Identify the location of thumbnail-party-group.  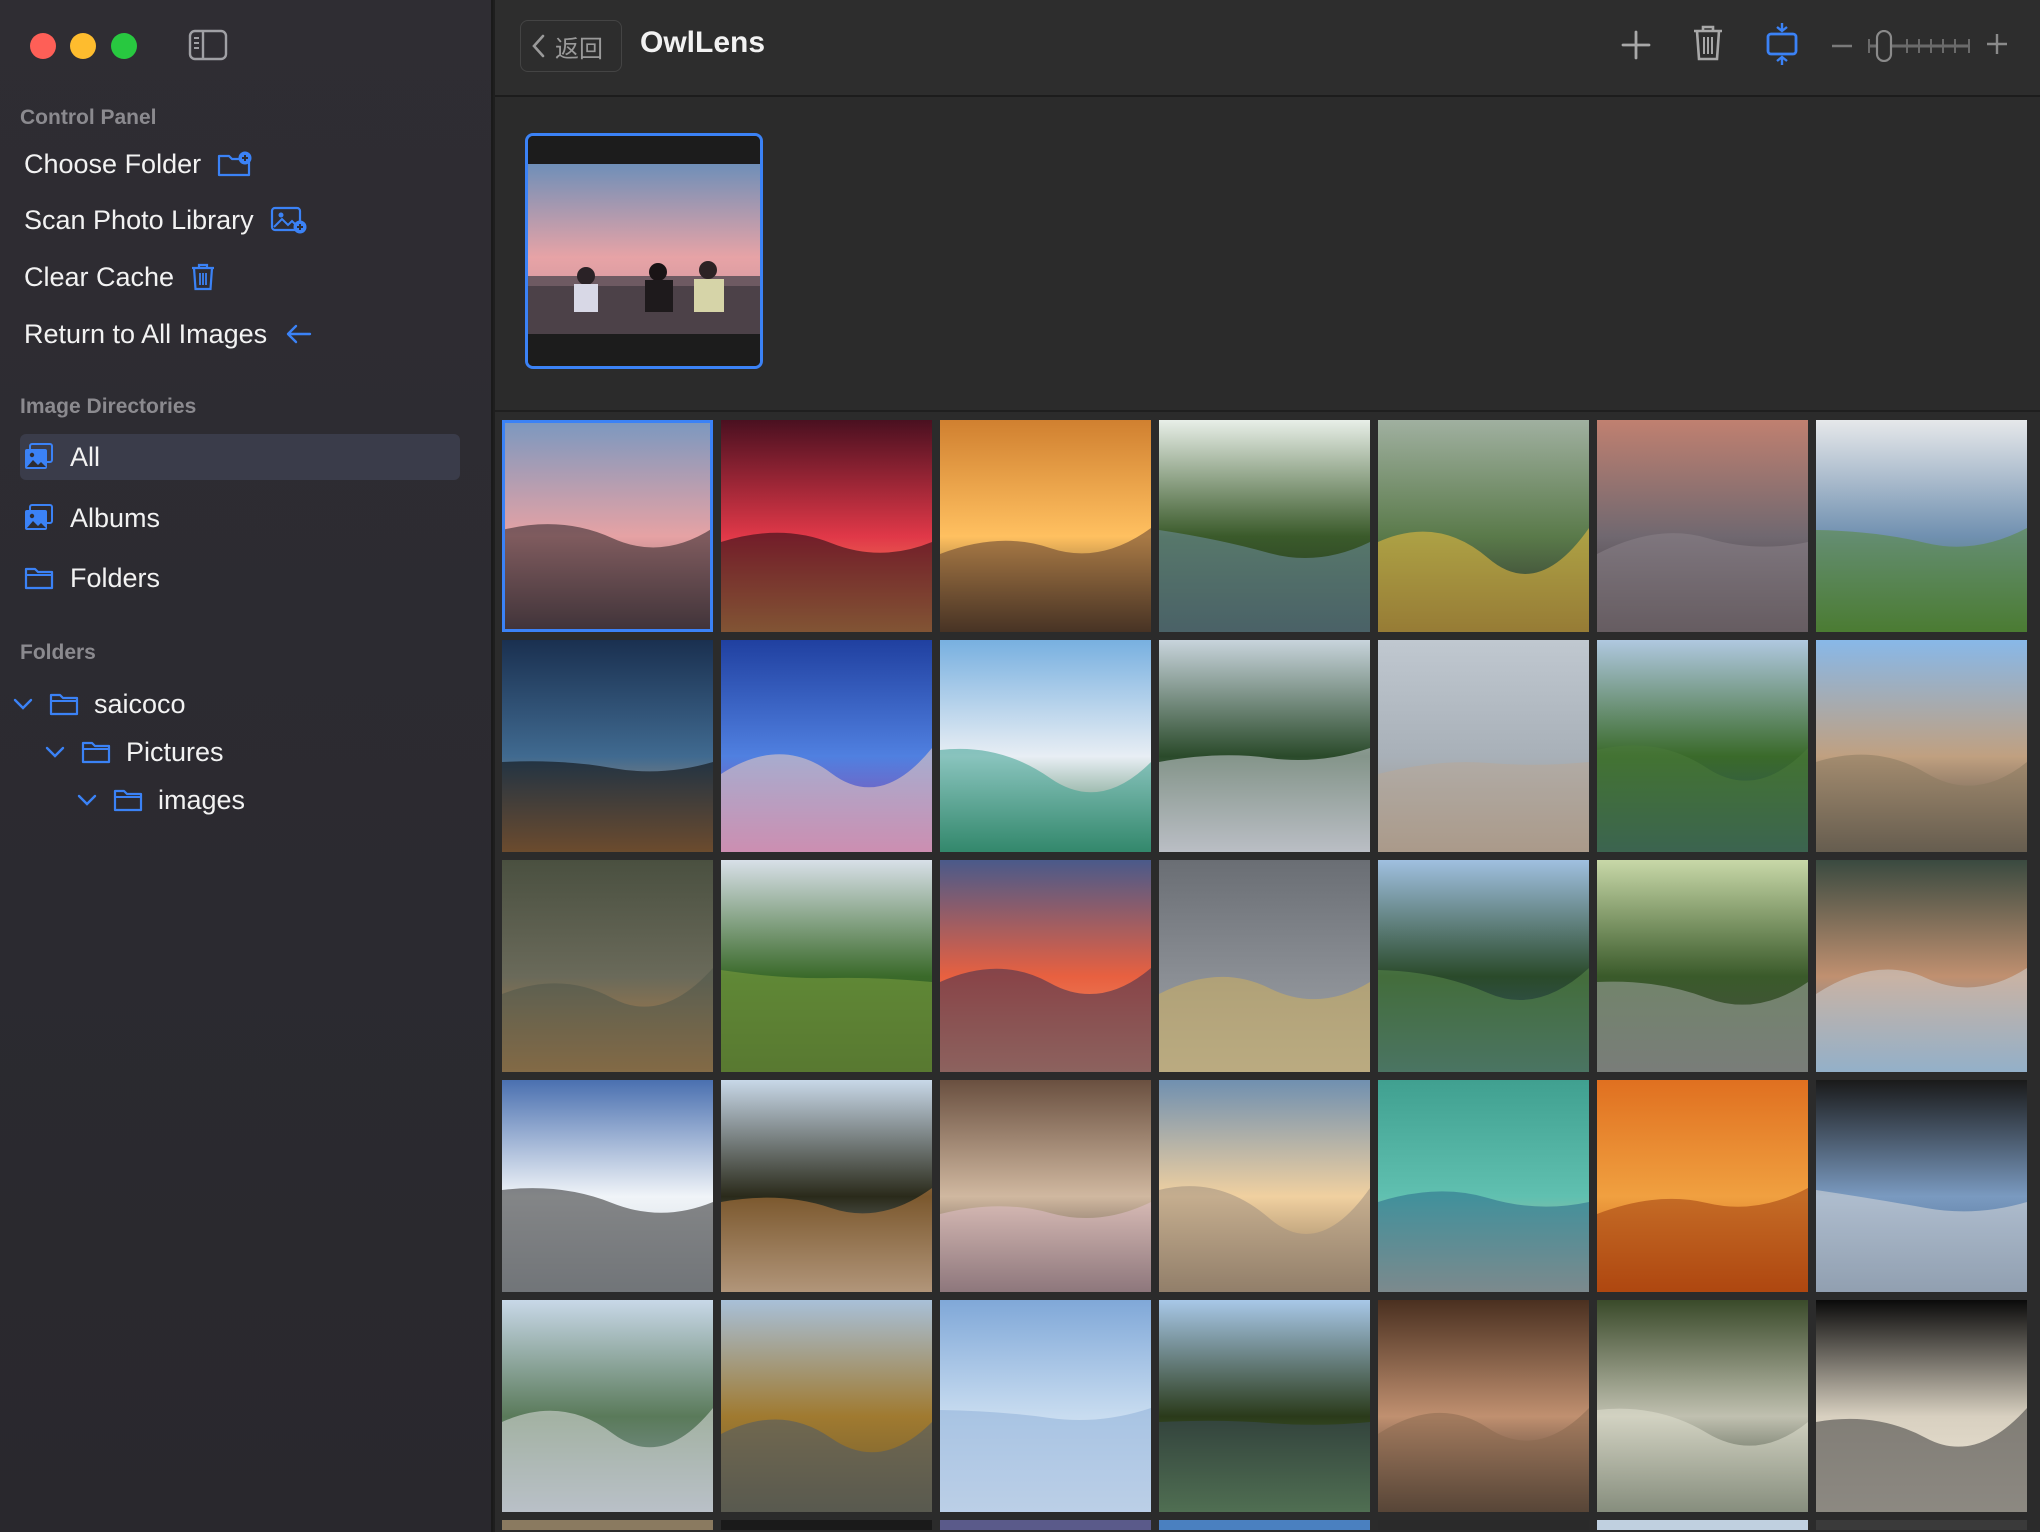
(1921, 966).